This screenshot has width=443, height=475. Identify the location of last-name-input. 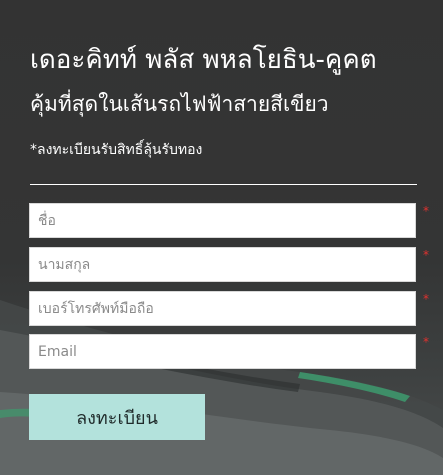
(222, 264).